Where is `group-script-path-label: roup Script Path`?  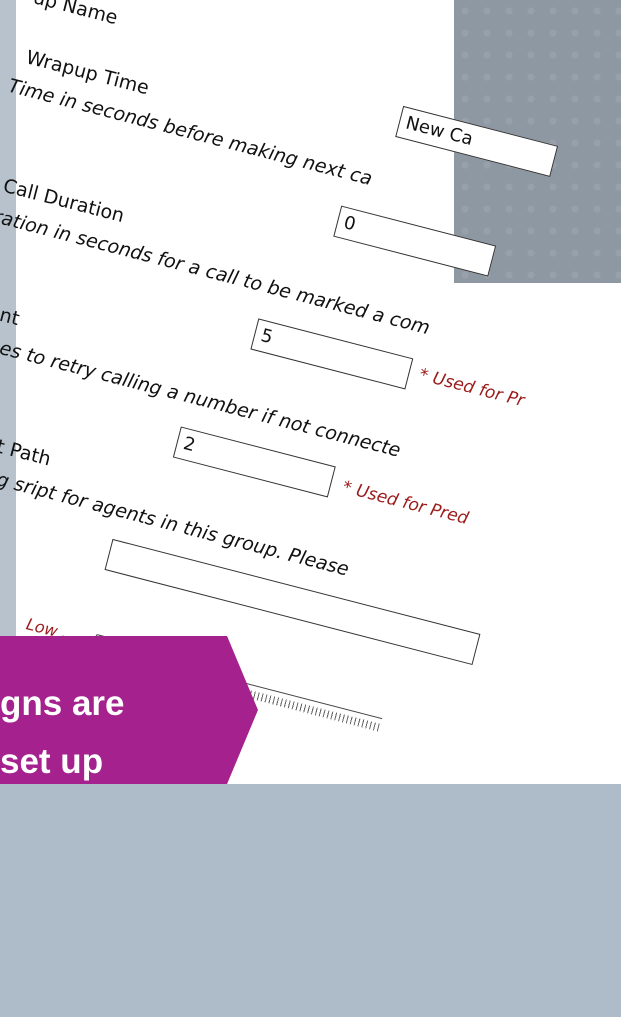 group-script-path-label: roup Script Path is located at coordinates (27, 441).